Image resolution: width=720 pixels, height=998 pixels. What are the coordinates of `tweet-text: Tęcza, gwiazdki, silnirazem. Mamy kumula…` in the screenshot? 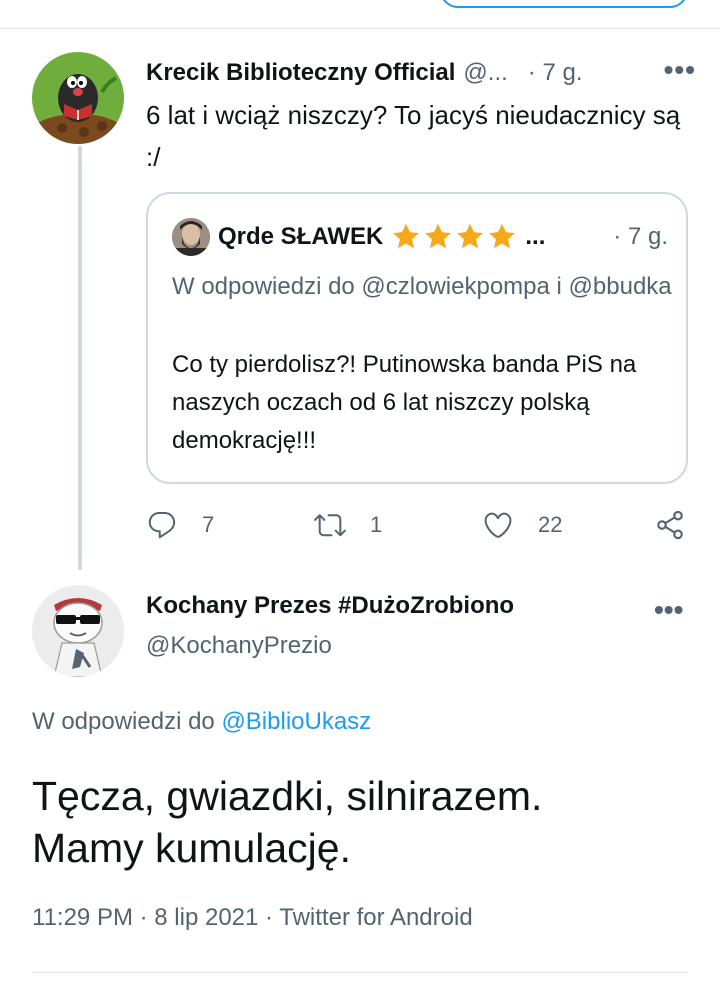 It's located at (362, 822).